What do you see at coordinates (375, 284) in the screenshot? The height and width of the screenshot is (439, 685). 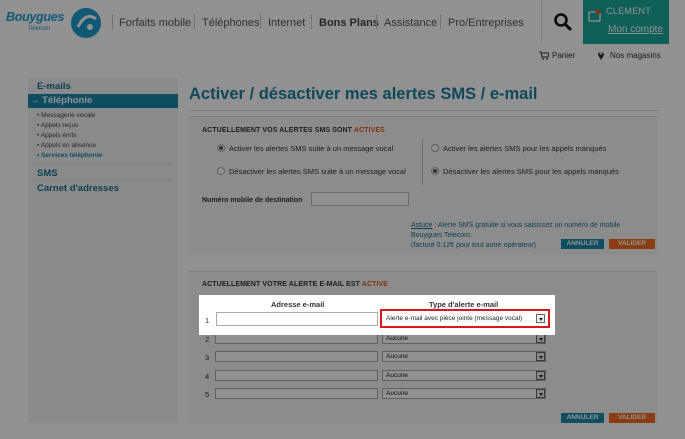 I see `email-status: ACTIVE` at bounding box center [375, 284].